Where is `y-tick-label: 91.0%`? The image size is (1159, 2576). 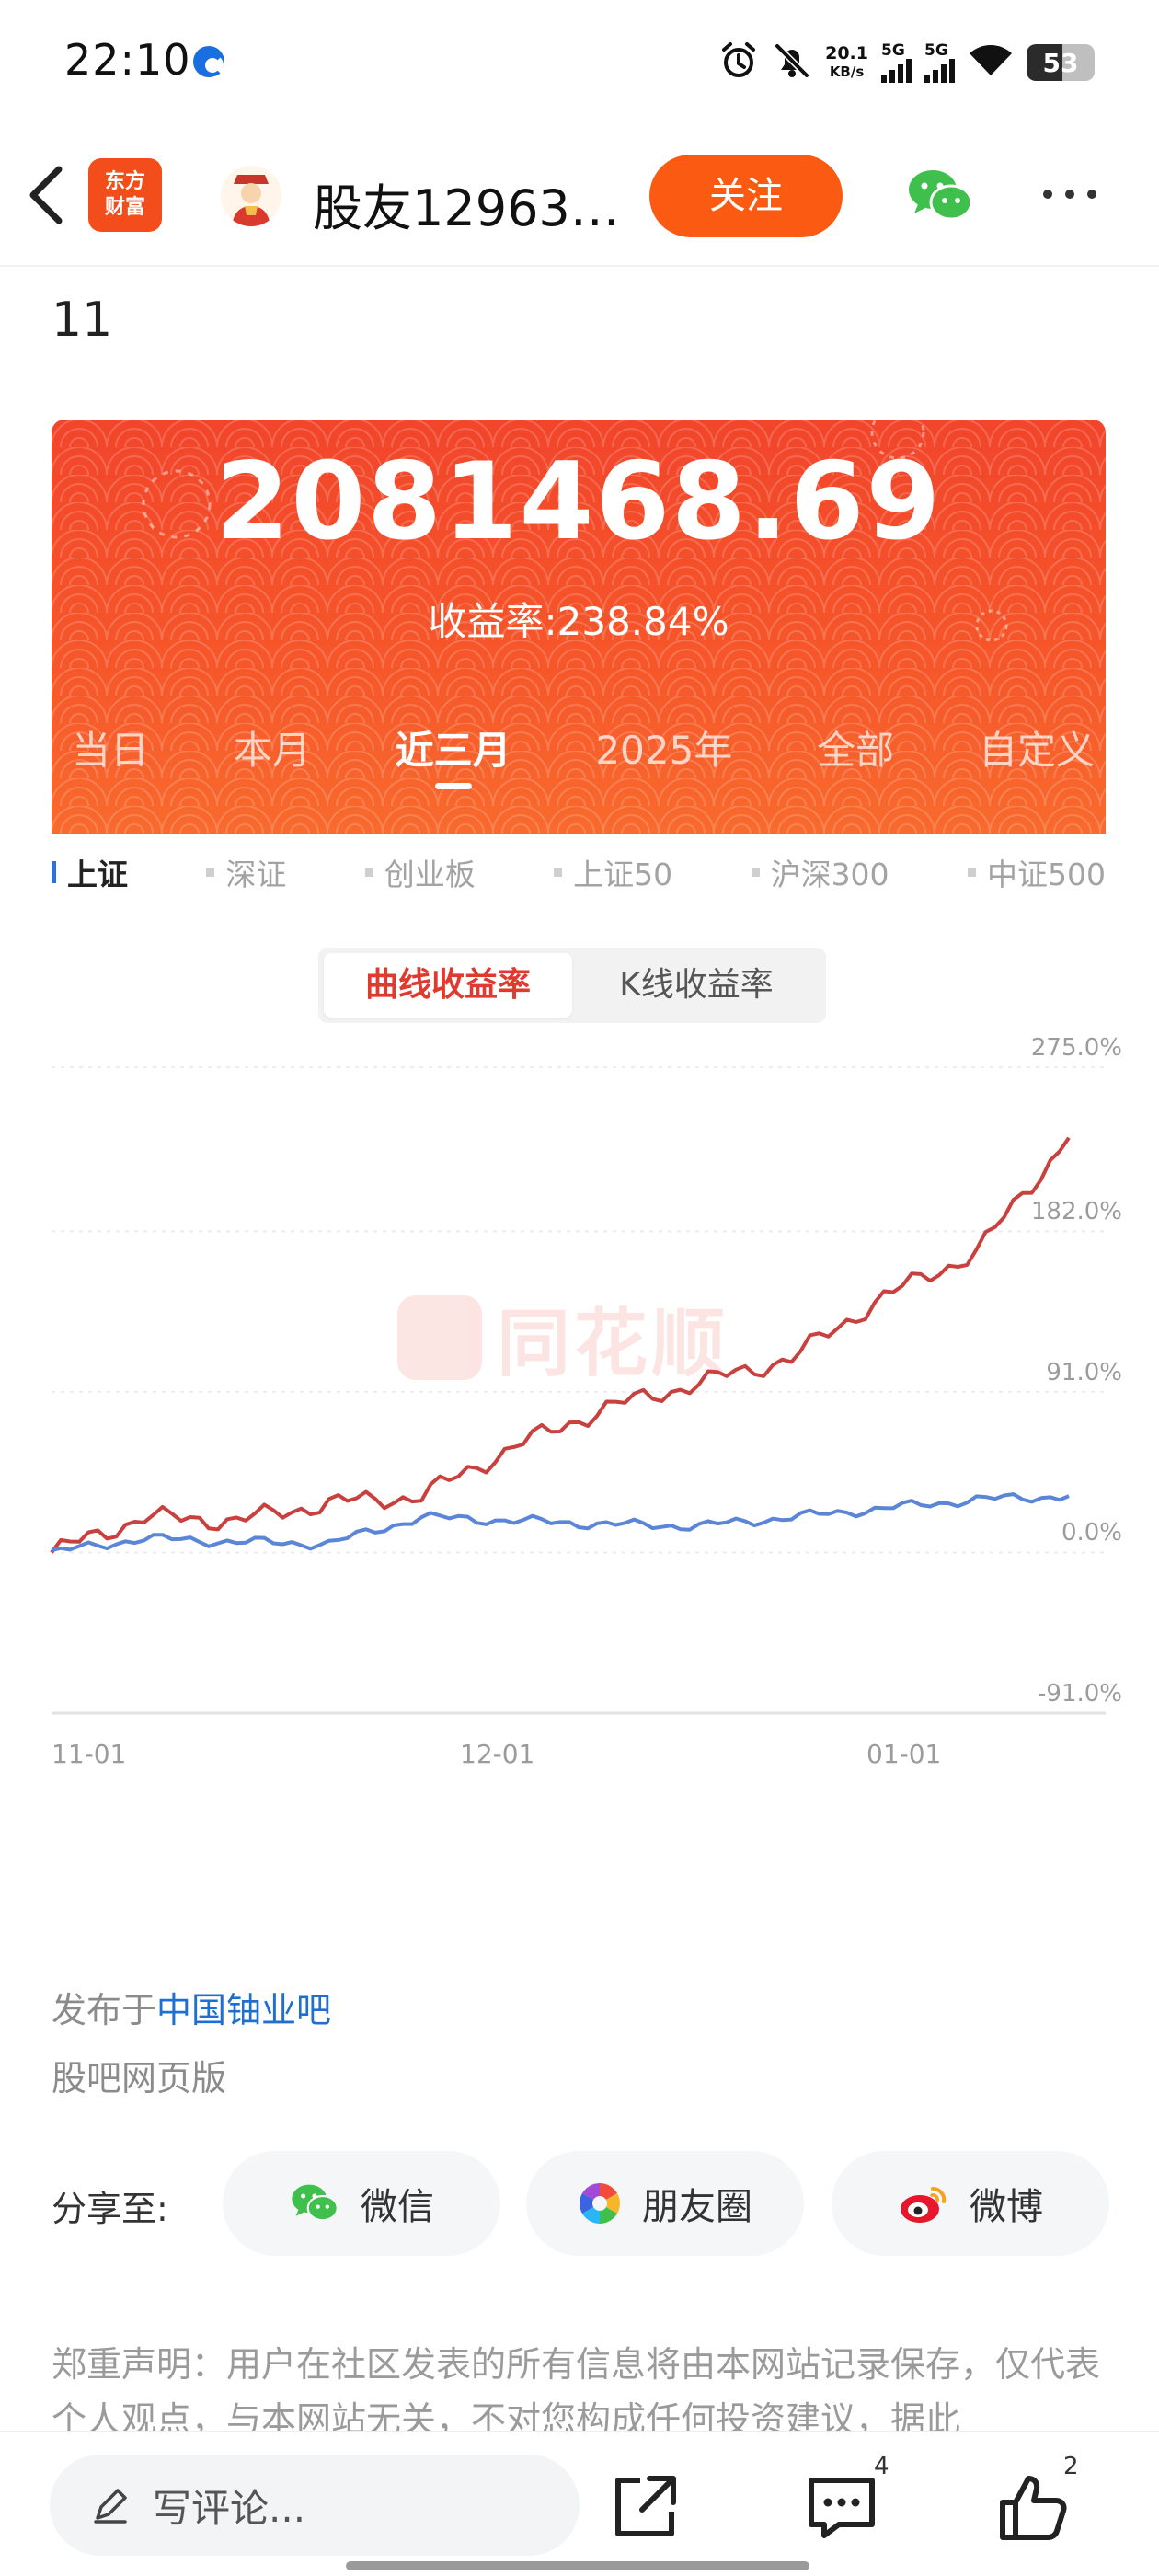
y-tick-label: 91.0% is located at coordinates (1084, 1372).